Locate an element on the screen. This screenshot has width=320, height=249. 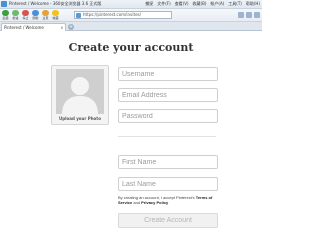
username-field is located at coordinates (168, 74).